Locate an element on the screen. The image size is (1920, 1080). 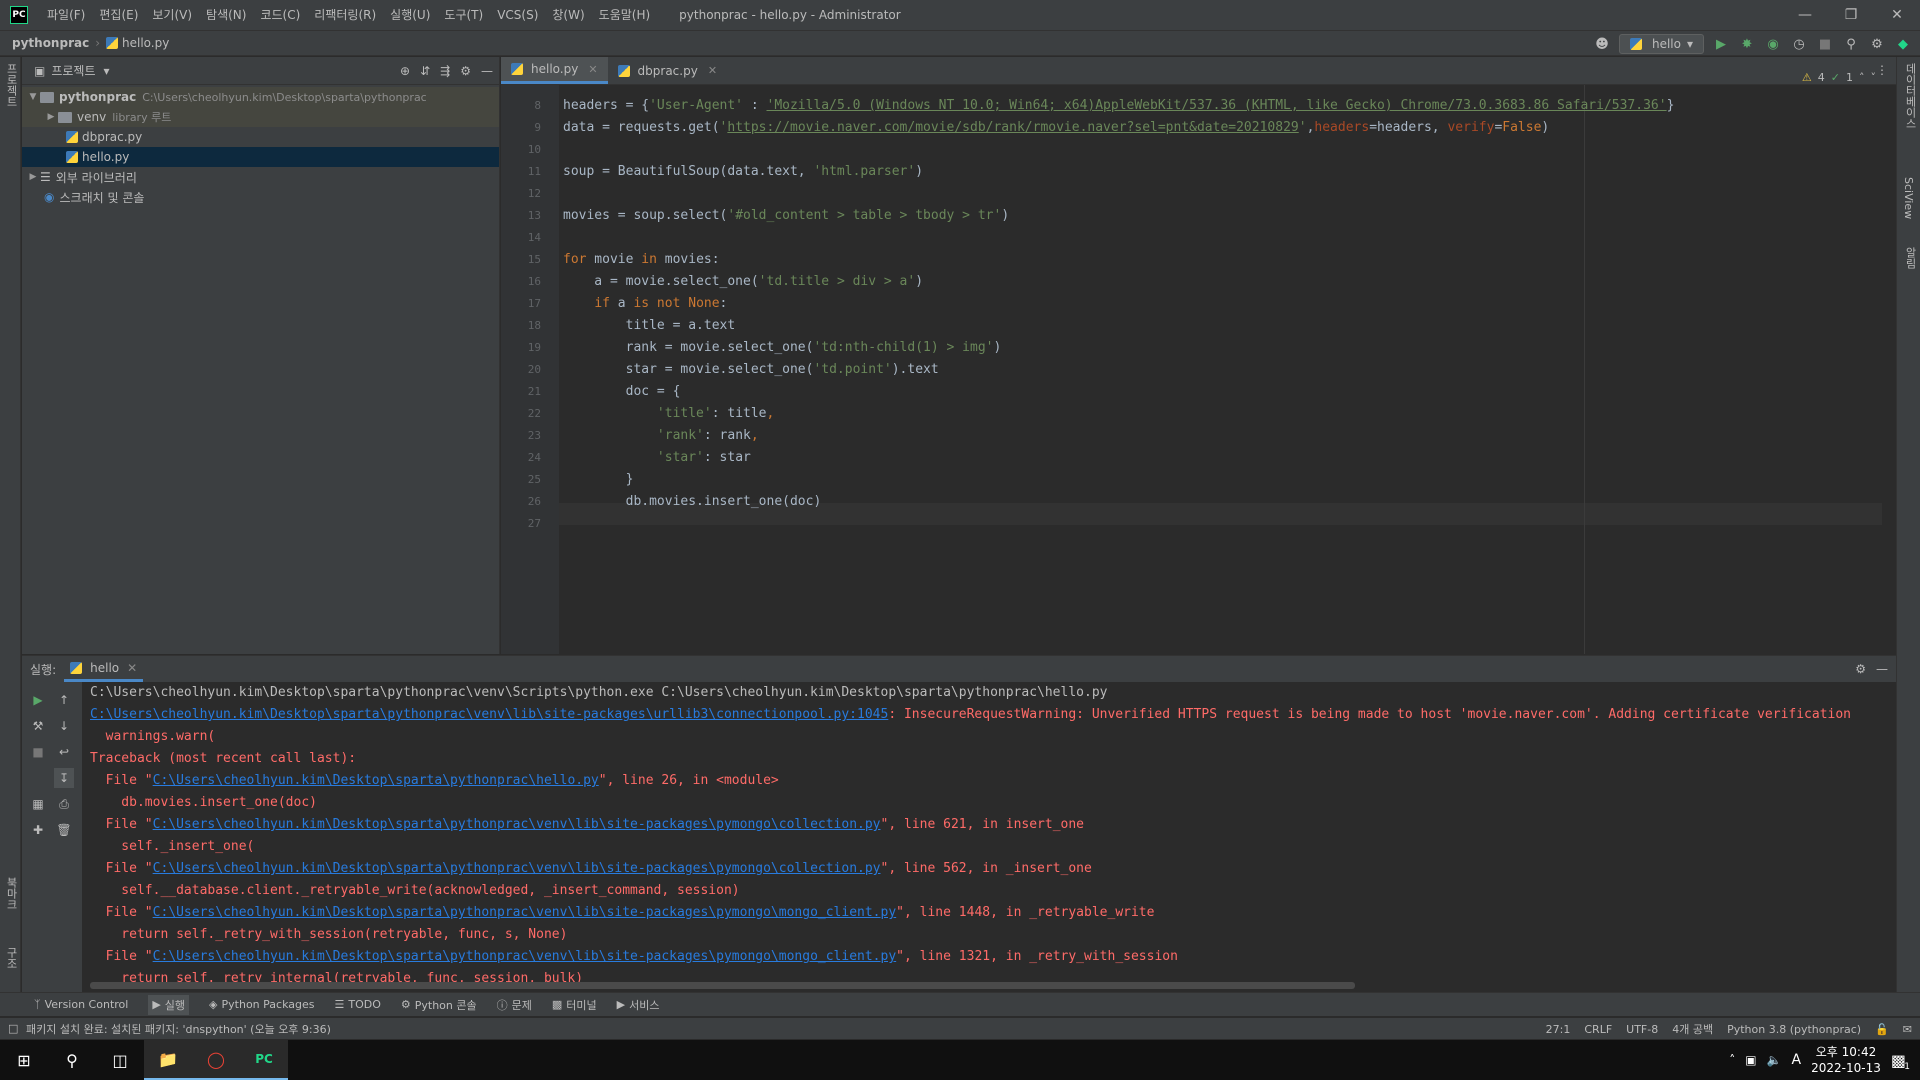
tool-tab-terminal: ▩ 터미널 is located at coordinates (574, 1005).